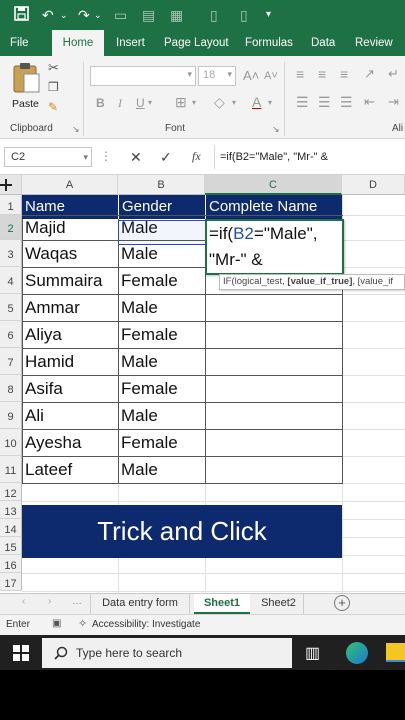  I want to click on scroll-right-icon: ›, so click(49, 601).